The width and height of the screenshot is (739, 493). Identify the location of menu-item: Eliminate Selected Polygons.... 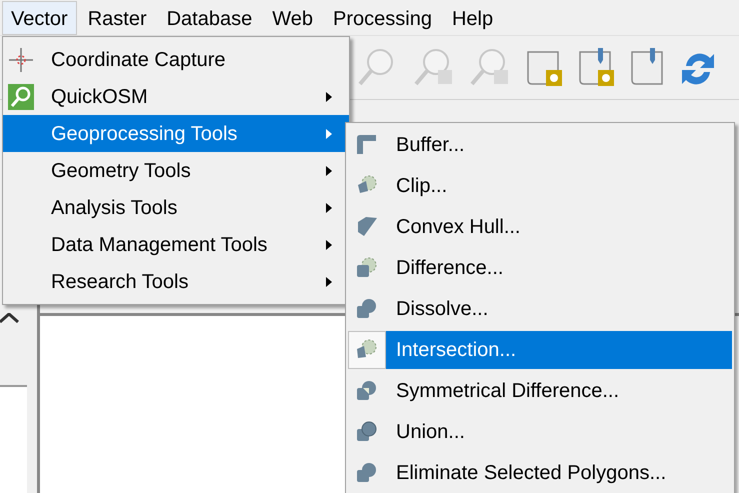
(540, 472).